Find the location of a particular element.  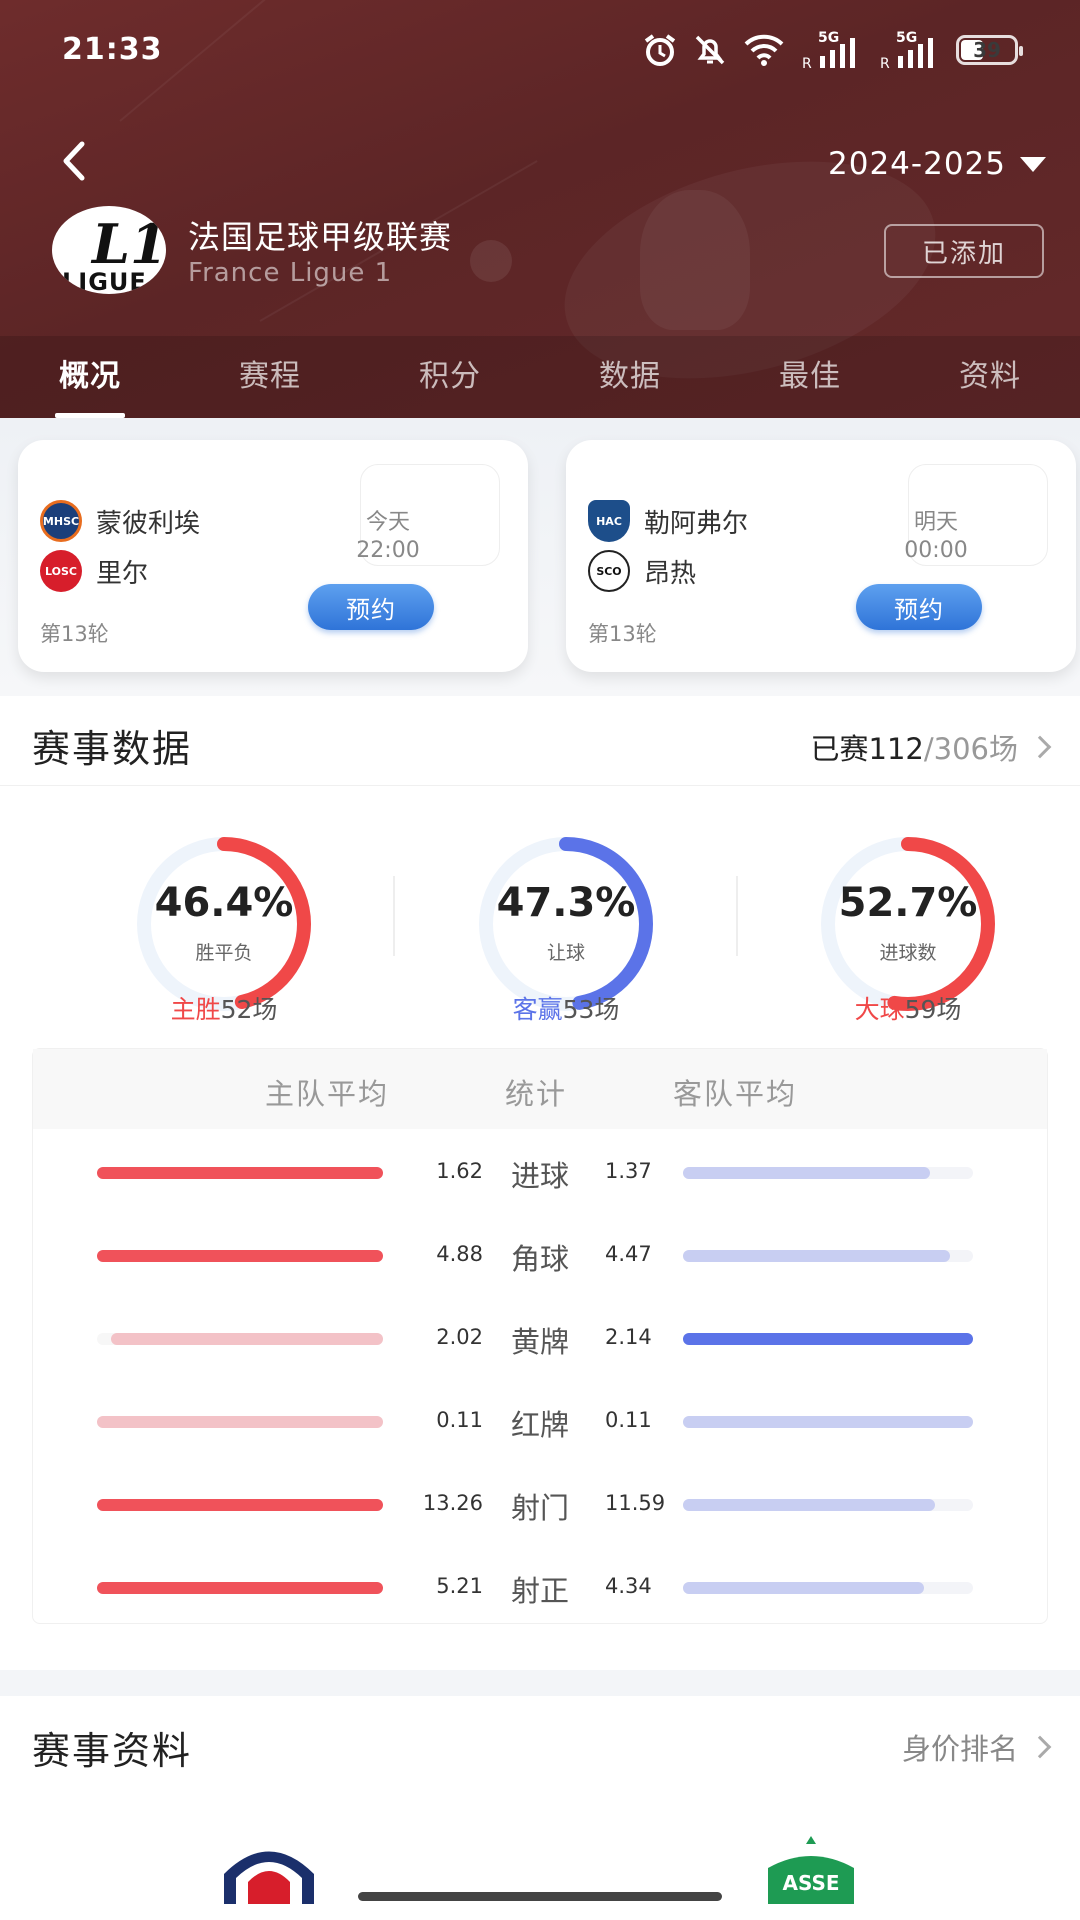

home-team-name: 勒阿弗尔 is located at coordinates (696, 523).